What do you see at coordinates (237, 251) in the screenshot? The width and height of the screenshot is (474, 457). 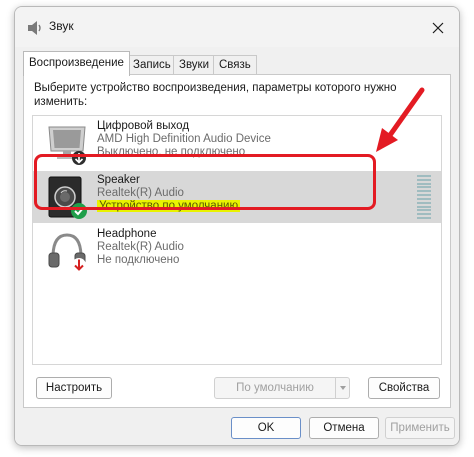 I see `device-headphone: Headphone Realtek(R) Audio Не подключено` at bounding box center [237, 251].